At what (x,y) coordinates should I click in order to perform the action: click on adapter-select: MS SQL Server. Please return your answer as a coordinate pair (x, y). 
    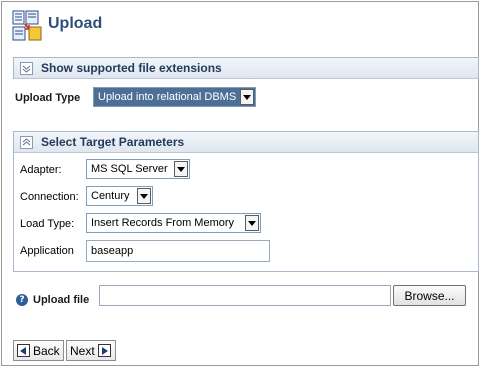
    Looking at the image, I should click on (138, 169).